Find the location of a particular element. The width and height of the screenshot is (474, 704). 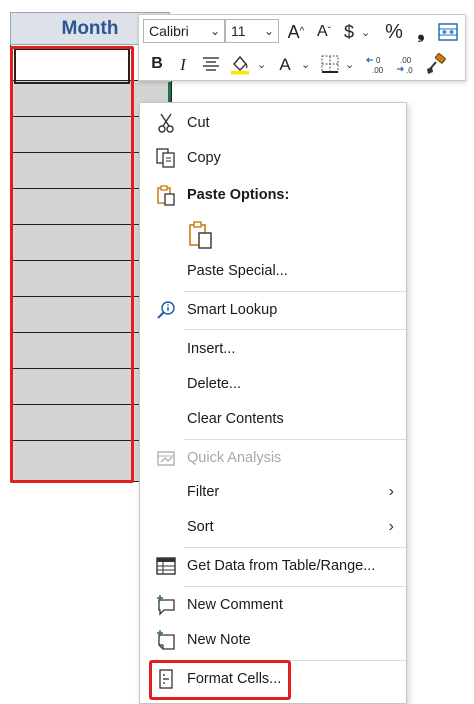

paintbrush-icon is located at coordinates (436, 63).